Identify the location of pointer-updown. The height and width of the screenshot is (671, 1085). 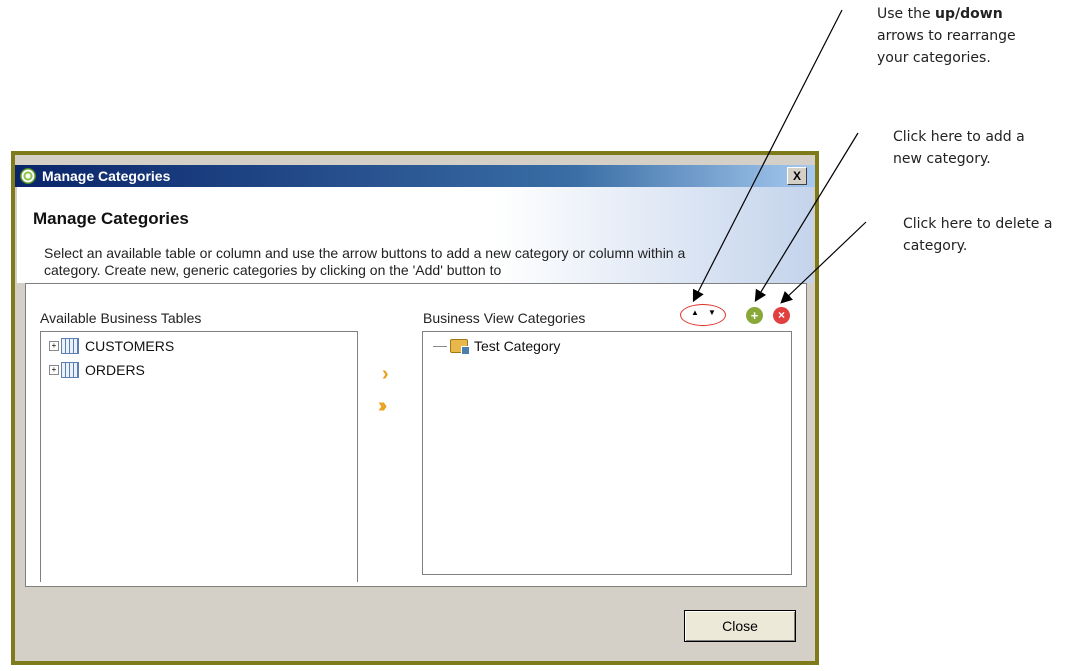
(767, 156).